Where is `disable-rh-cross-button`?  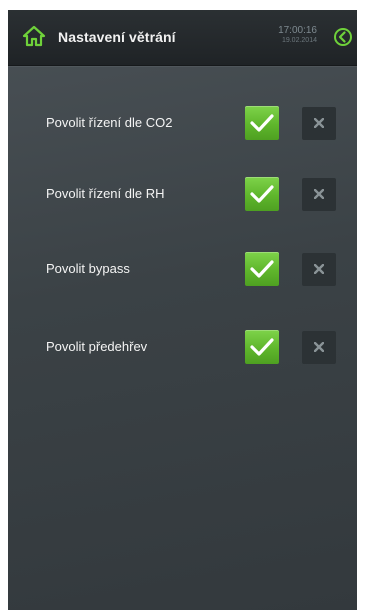 disable-rh-cross-button is located at coordinates (319, 194).